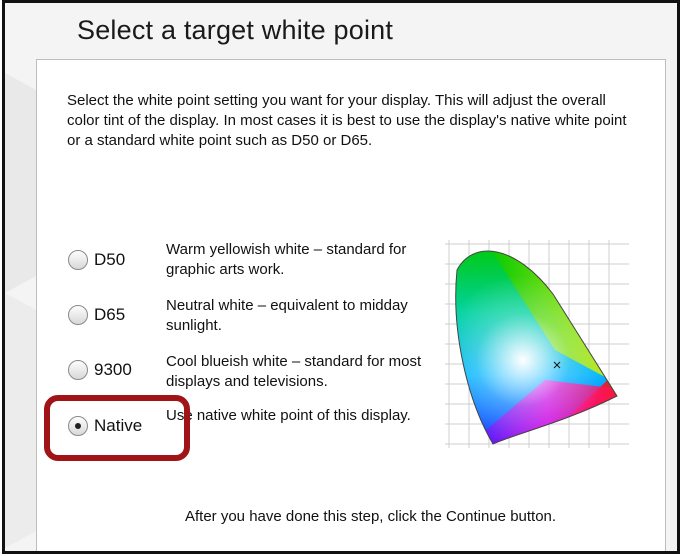  I want to click on radio-d50: D50, so click(96, 260).